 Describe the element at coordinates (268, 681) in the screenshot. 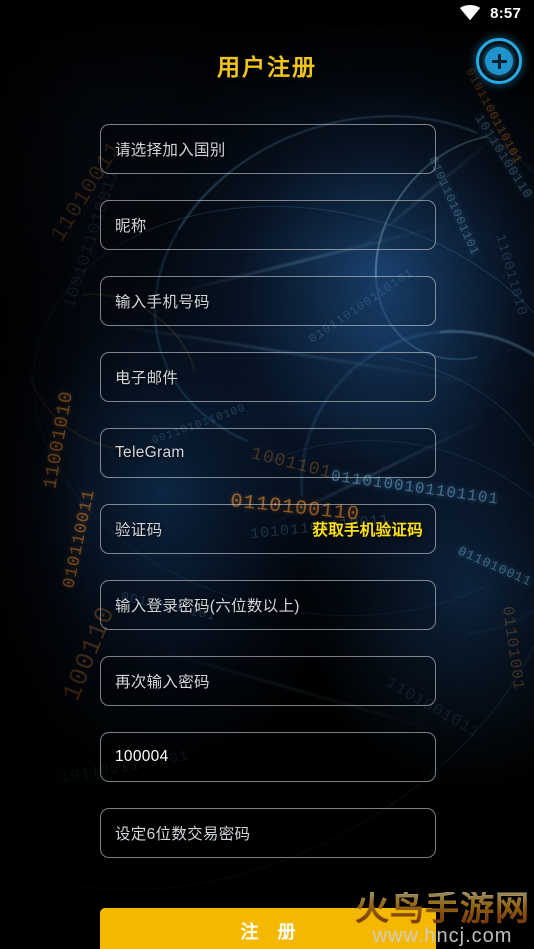

I see `confirm-password-input: 再次输入密码` at that location.